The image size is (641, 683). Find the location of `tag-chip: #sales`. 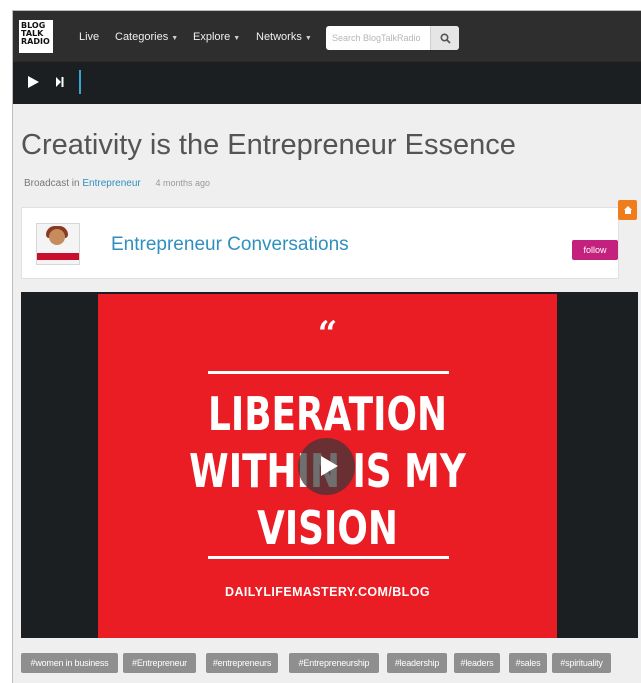

tag-chip: #sales is located at coordinates (528, 663).